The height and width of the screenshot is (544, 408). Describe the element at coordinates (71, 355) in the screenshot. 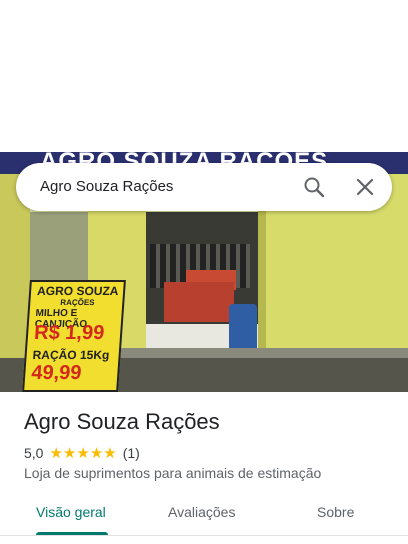

I see `board-line-5: RAÇÃO 15Kg` at that location.